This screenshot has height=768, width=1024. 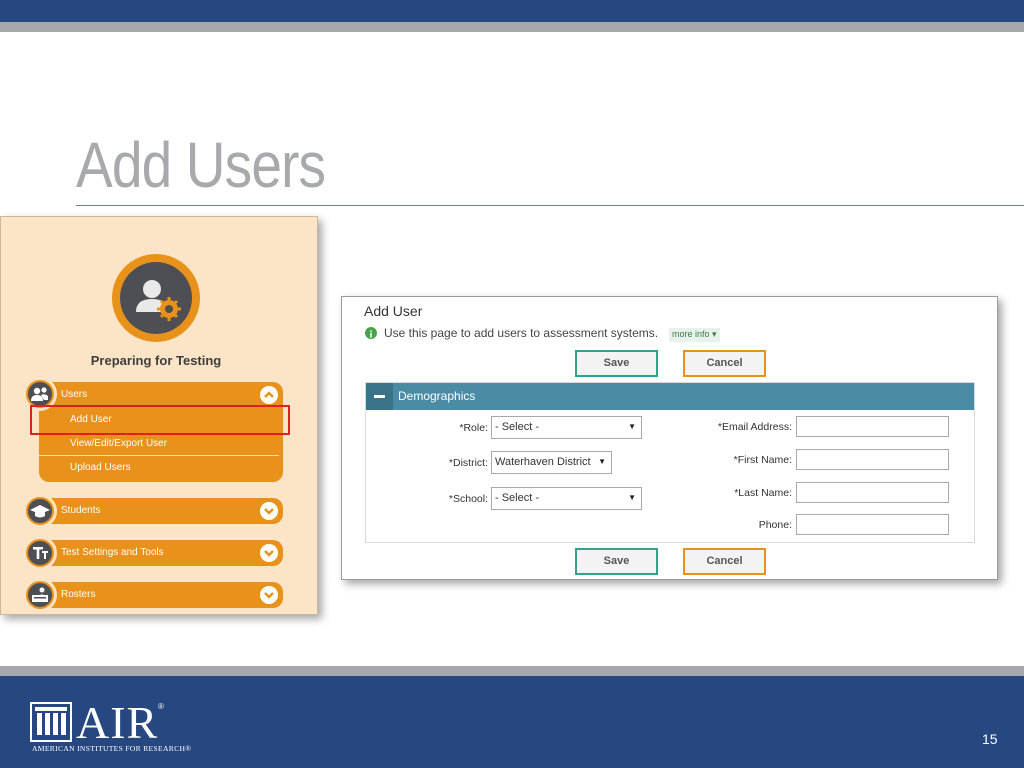 What do you see at coordinates (160, 420) in the screenshot?
I see `selected-item-highlight` at bounding box center [160, 420].